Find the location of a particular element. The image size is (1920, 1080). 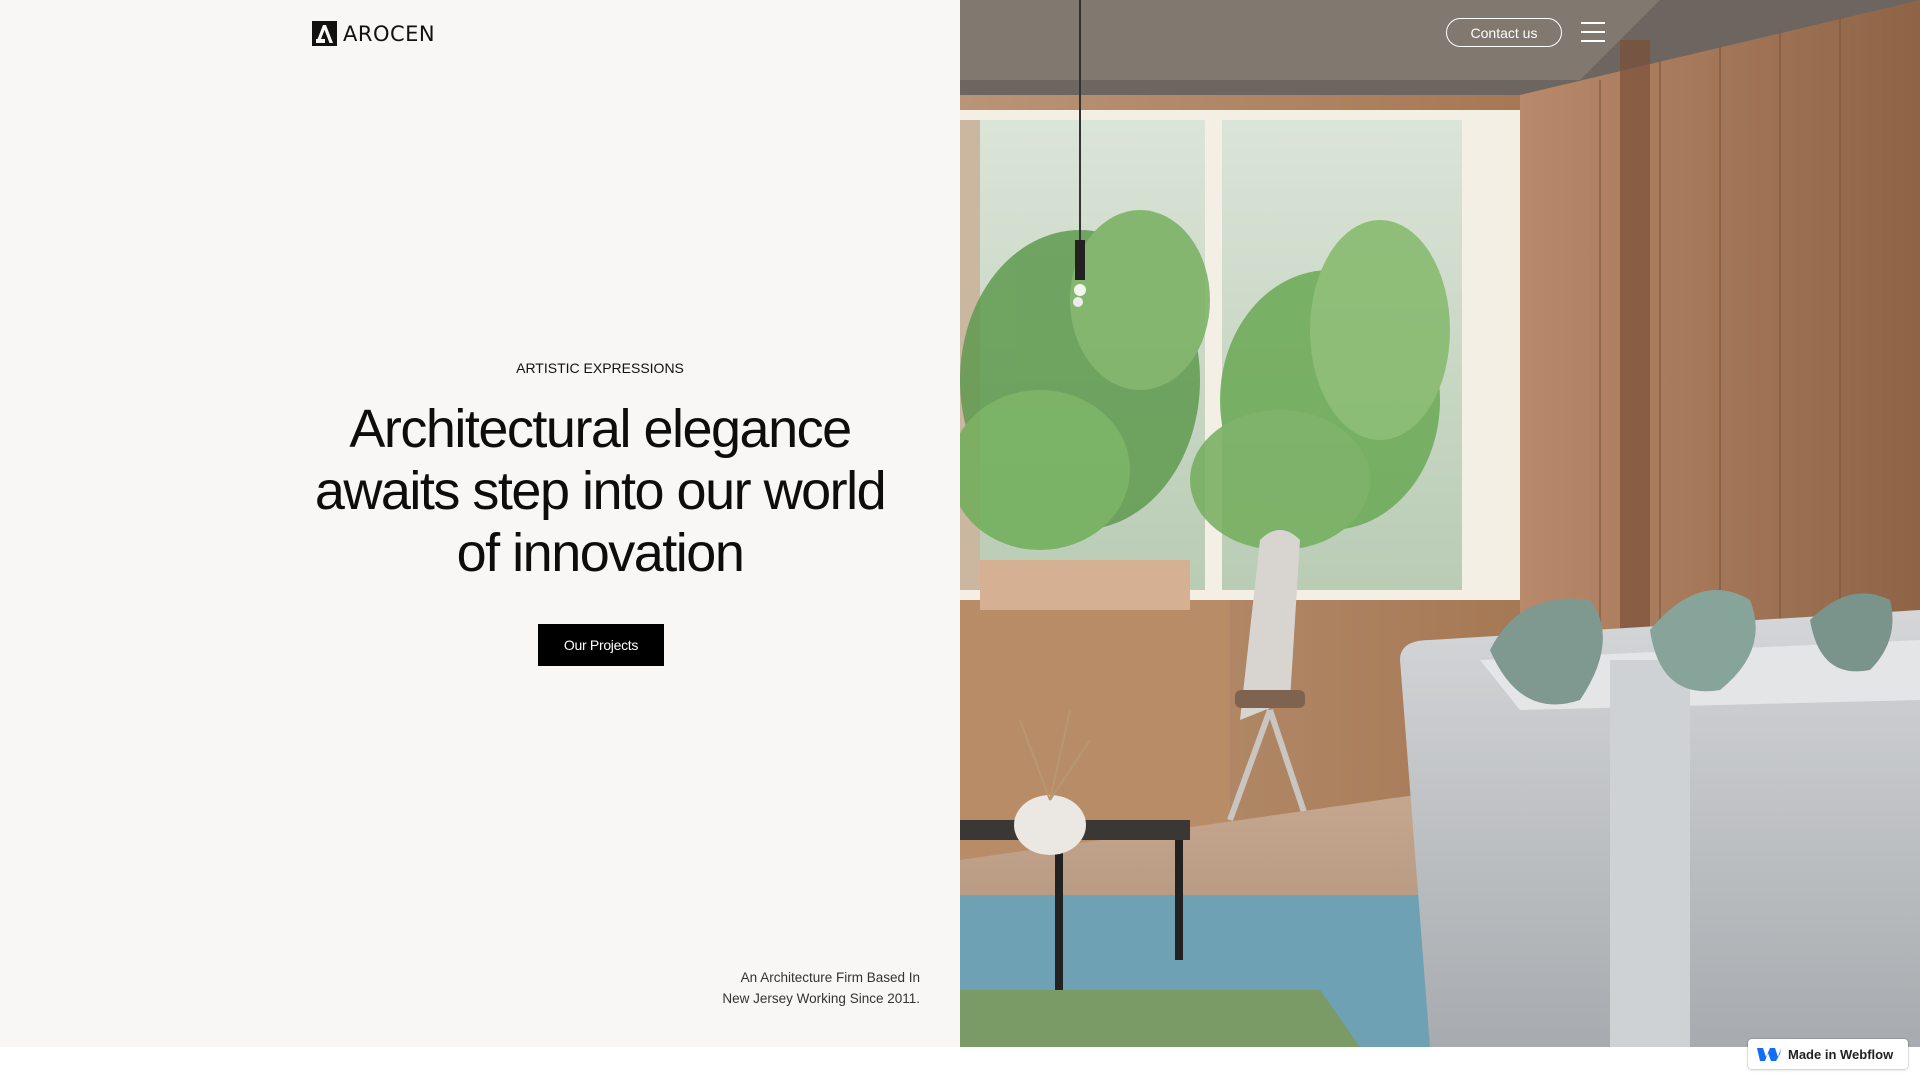

made-in-webflow-badge: Made in Webflow is located at coordinates (1828, 1054).